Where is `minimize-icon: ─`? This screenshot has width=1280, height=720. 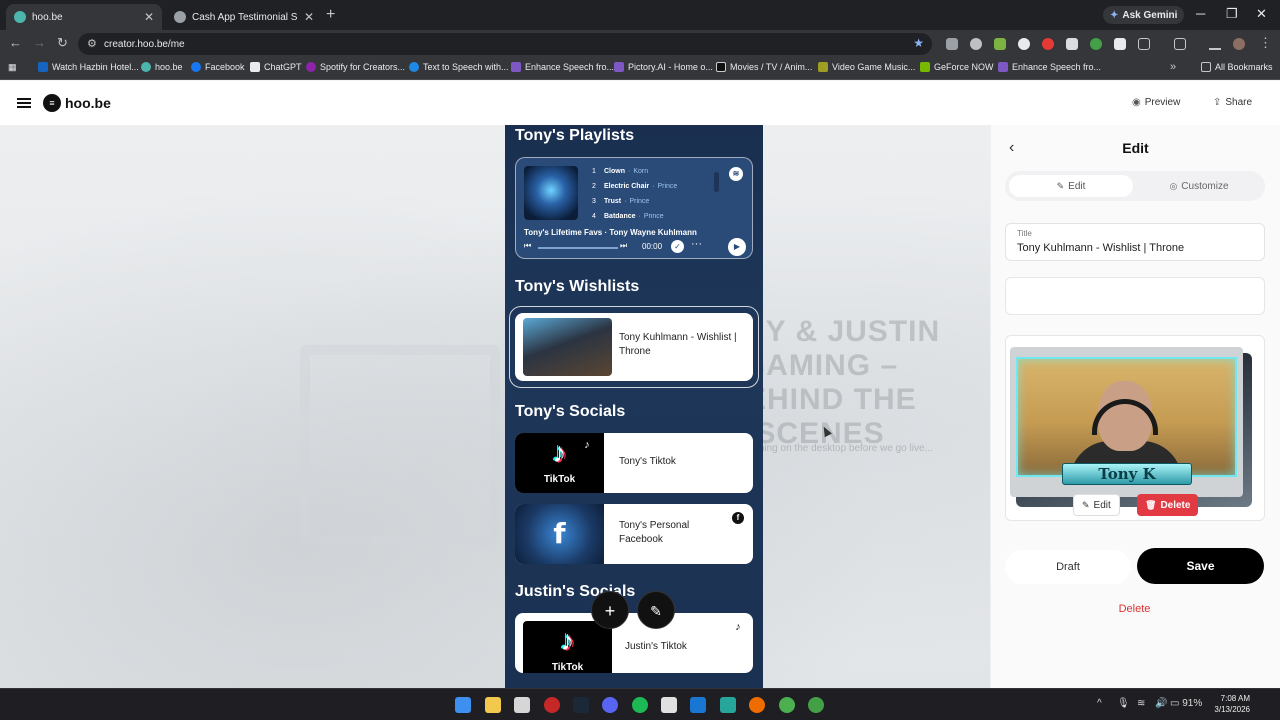 minimize-icon: ─ is located at coordinates (1200, 13).